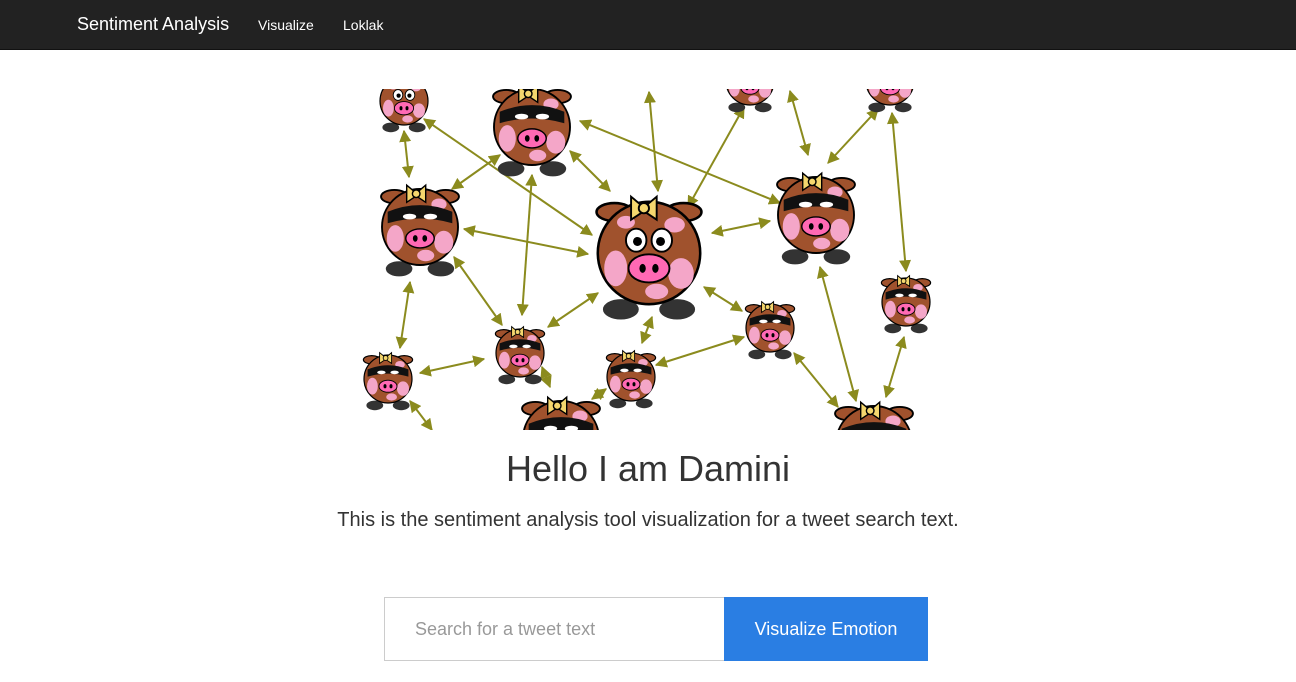 This screenshot has height=682, width=1296. I want to click on page-headline: Hello I am Damini, so click(648, 468).